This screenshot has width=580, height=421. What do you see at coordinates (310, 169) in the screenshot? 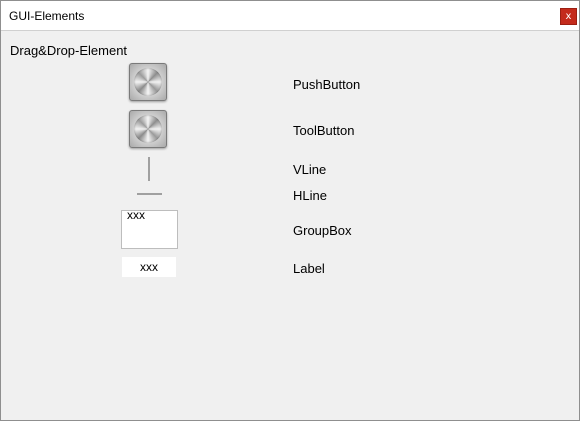
I see `vline-label: VLine` at bounding box center [310, 169].